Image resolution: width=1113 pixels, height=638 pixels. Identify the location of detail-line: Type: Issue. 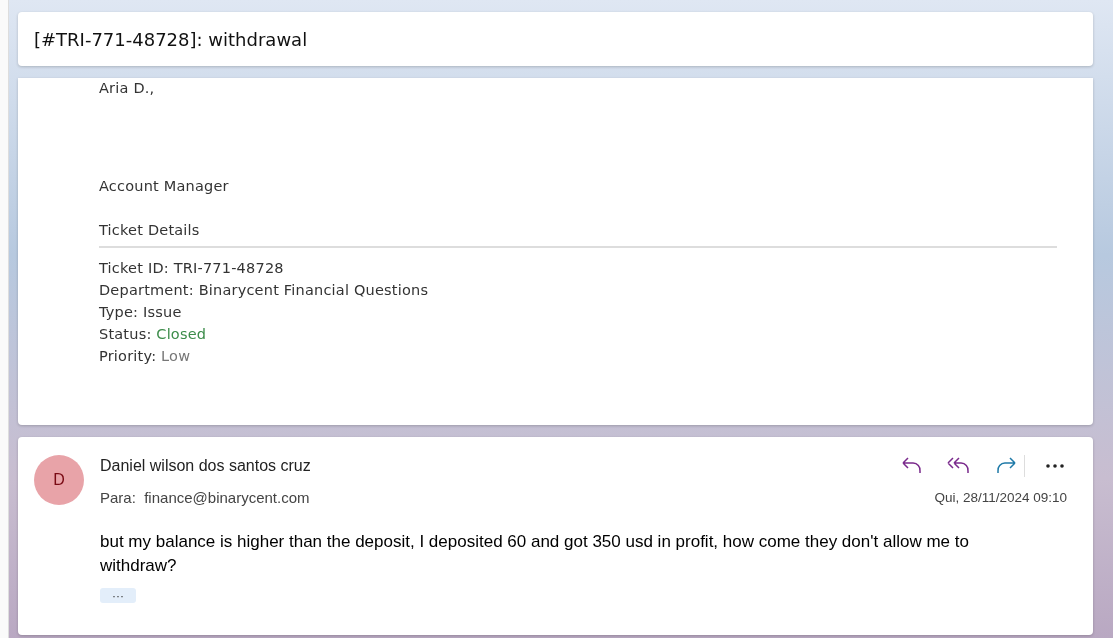
(141, 312).